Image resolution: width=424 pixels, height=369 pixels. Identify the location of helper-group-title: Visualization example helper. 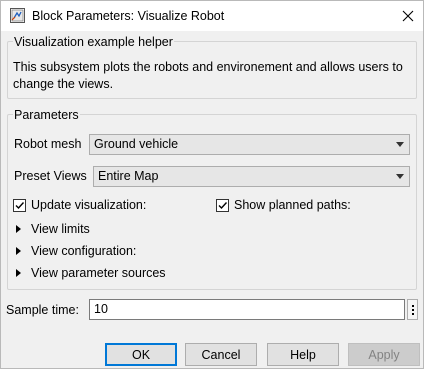
(93, 42).